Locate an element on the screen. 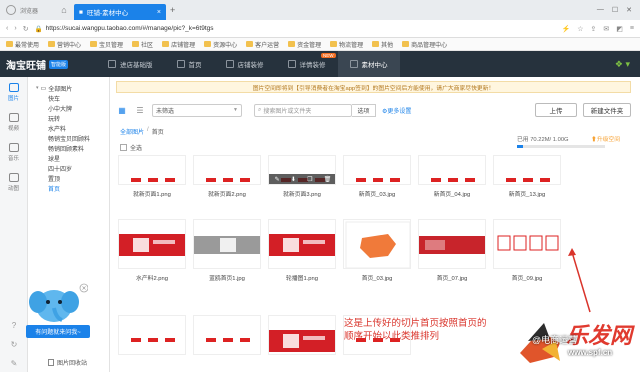  close-window-icon: ✕ is located at coordinates (629, 10).